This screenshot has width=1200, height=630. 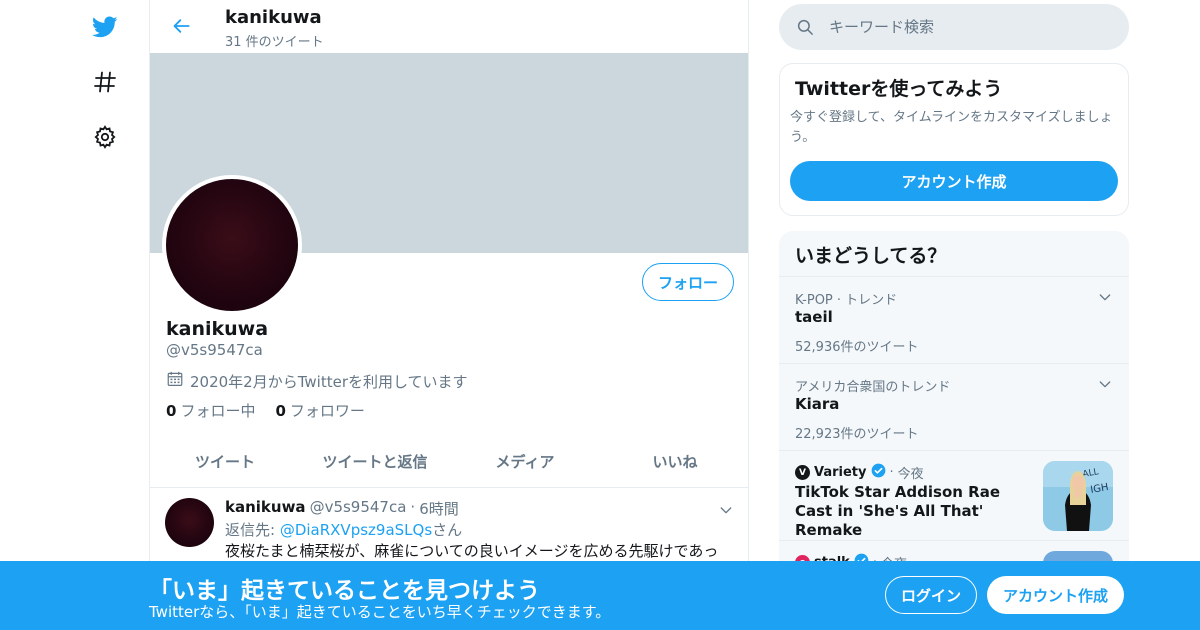 I want to click on bottom-create-account-button: アカウント作成, so click(x=1055, y=595).